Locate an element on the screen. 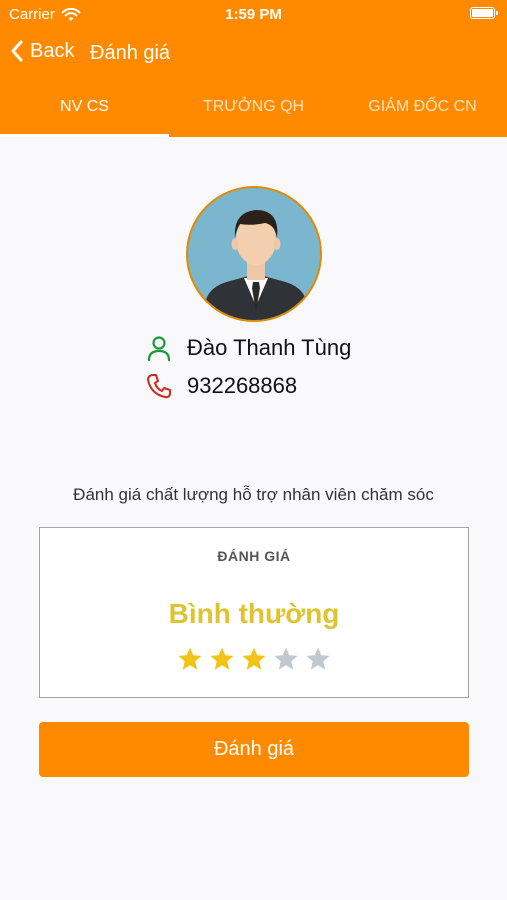 Image resolution: width=507 pixels, height=900 pixels. status-bar: Carrier 1:59 PM is located at coordinates (253, 14).